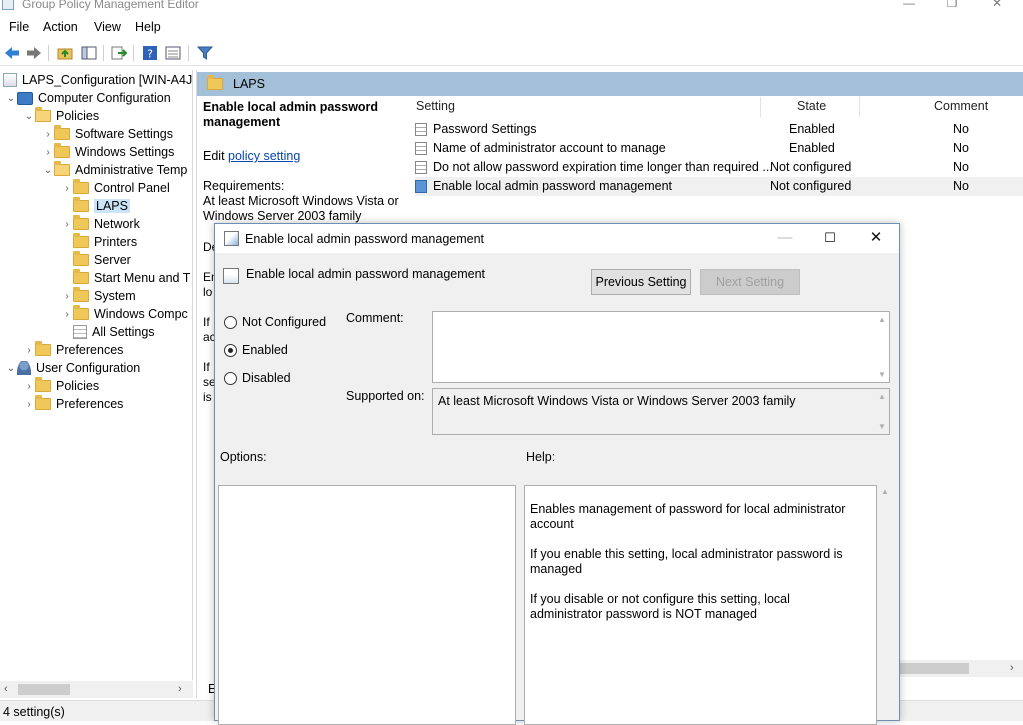 The image size is (1023, 725). What do you see at coordinates (100, 224) in the screenshot?
I see `tree-network: › Network` at bounding box center [100, 224].